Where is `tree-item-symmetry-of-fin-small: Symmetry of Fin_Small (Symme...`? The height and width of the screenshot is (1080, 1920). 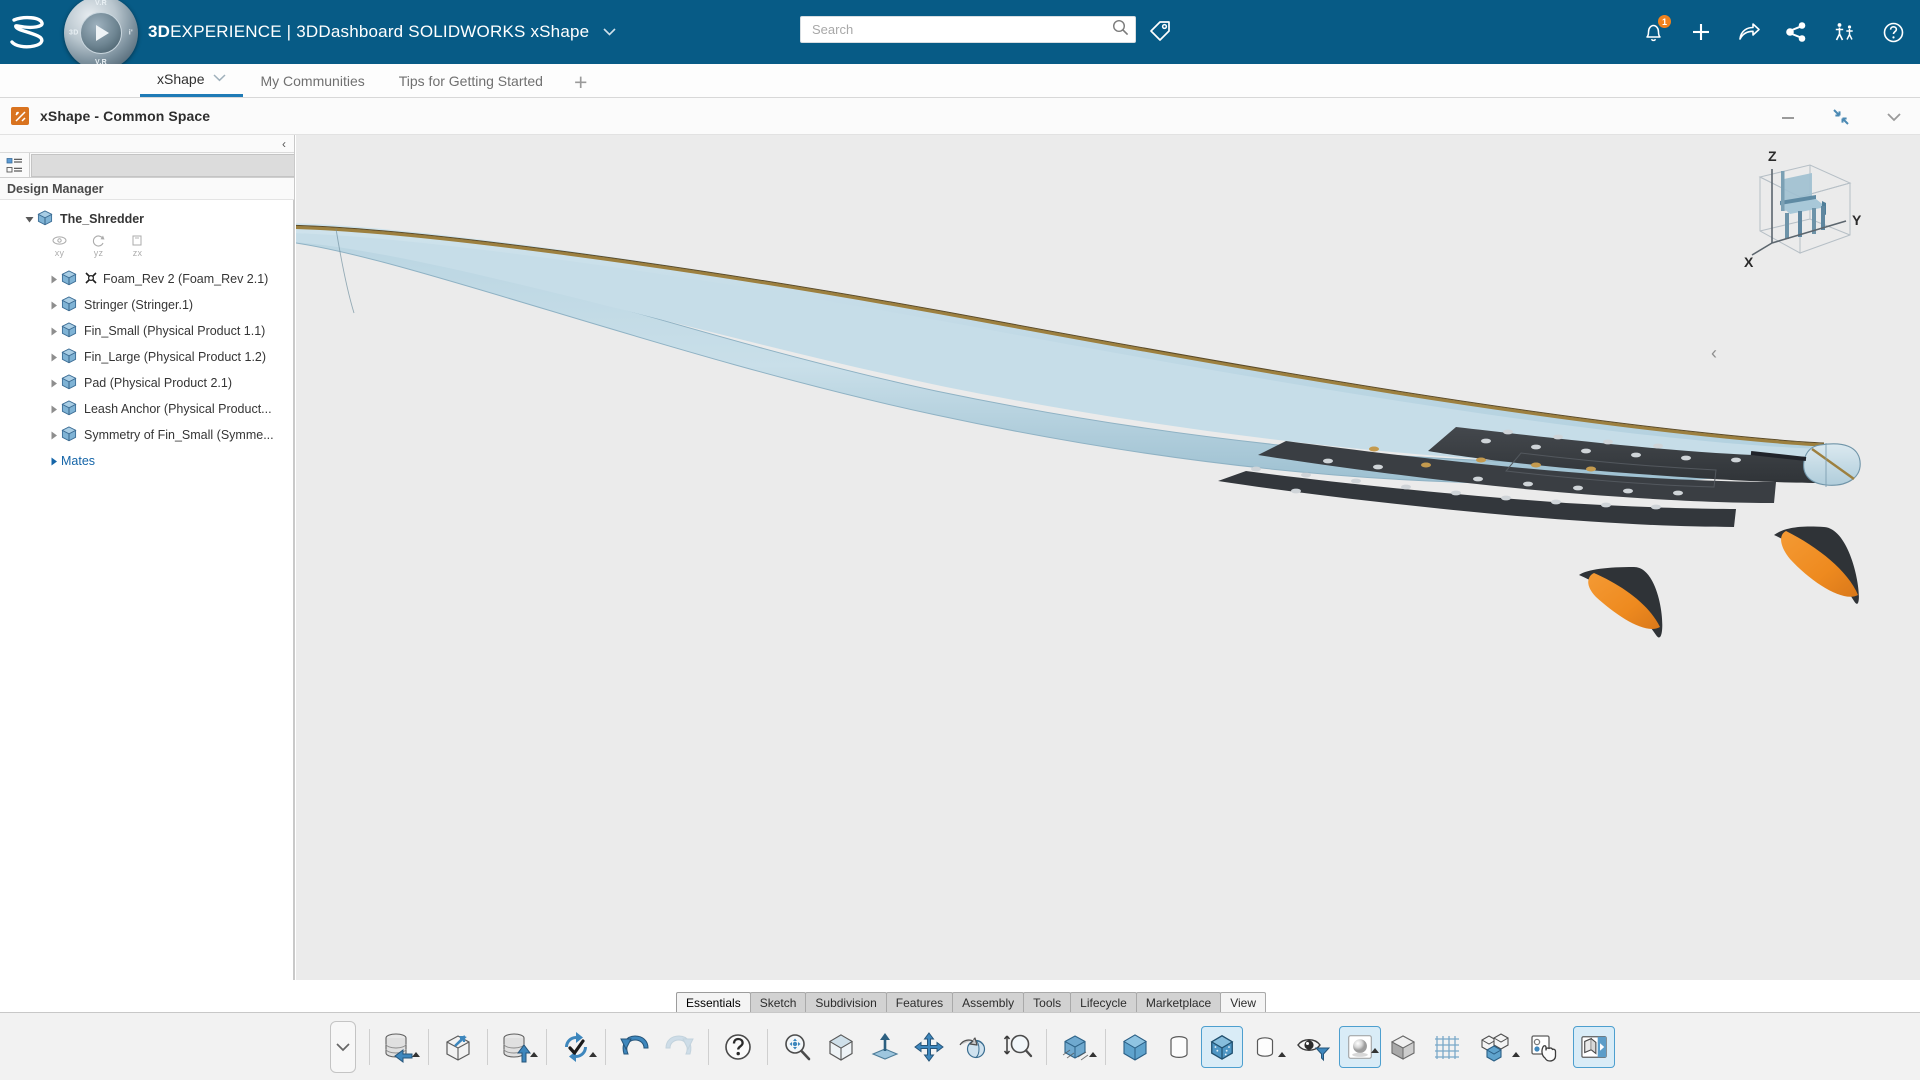
tree-item-symmetry-of-fin-small: Symmetry of Fin_Small (Symme... is located at coordinates (146, 435).